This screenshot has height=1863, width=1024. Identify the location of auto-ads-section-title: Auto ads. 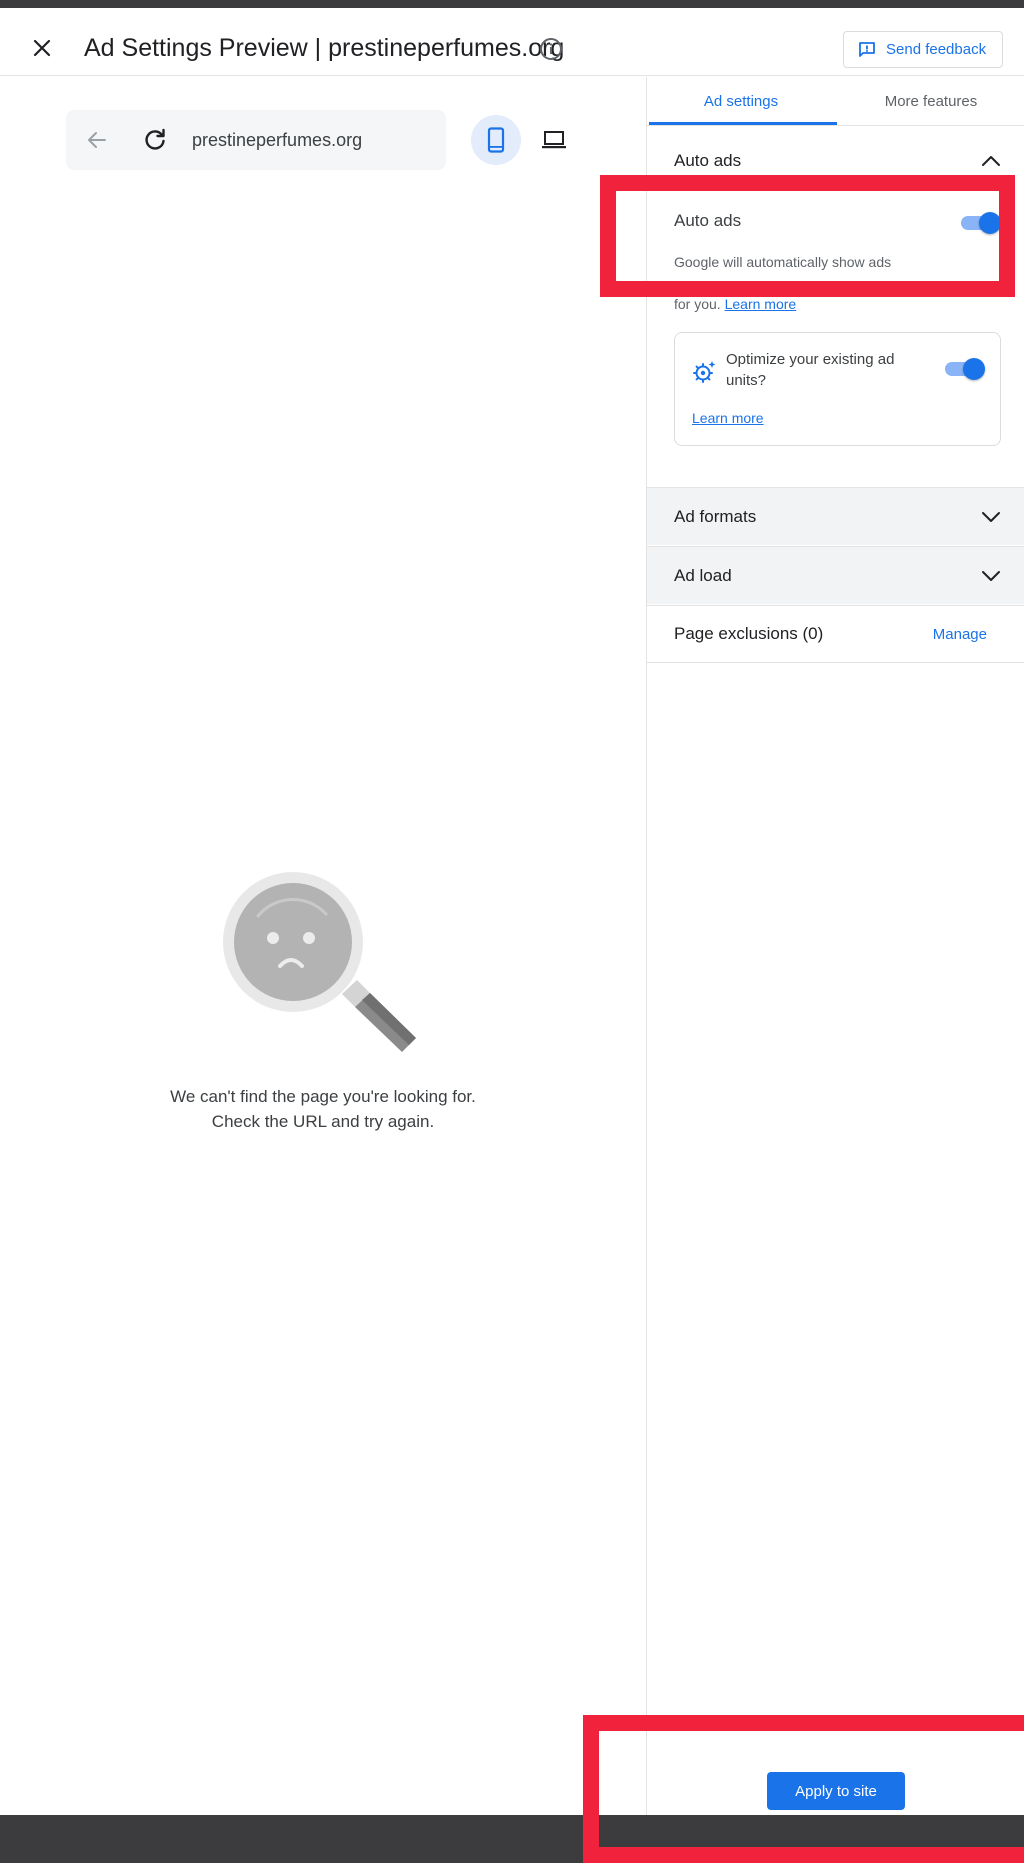
(708, 160).